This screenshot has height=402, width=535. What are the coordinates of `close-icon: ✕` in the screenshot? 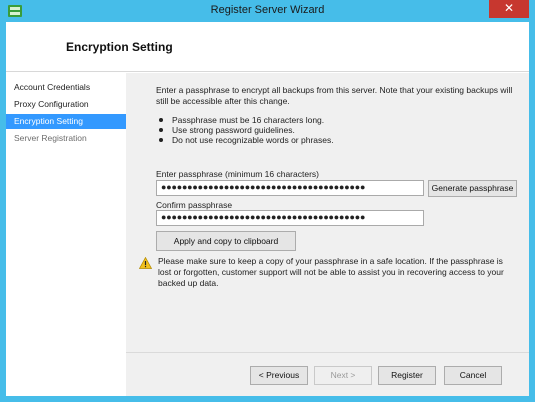 It's located at (509, 8).